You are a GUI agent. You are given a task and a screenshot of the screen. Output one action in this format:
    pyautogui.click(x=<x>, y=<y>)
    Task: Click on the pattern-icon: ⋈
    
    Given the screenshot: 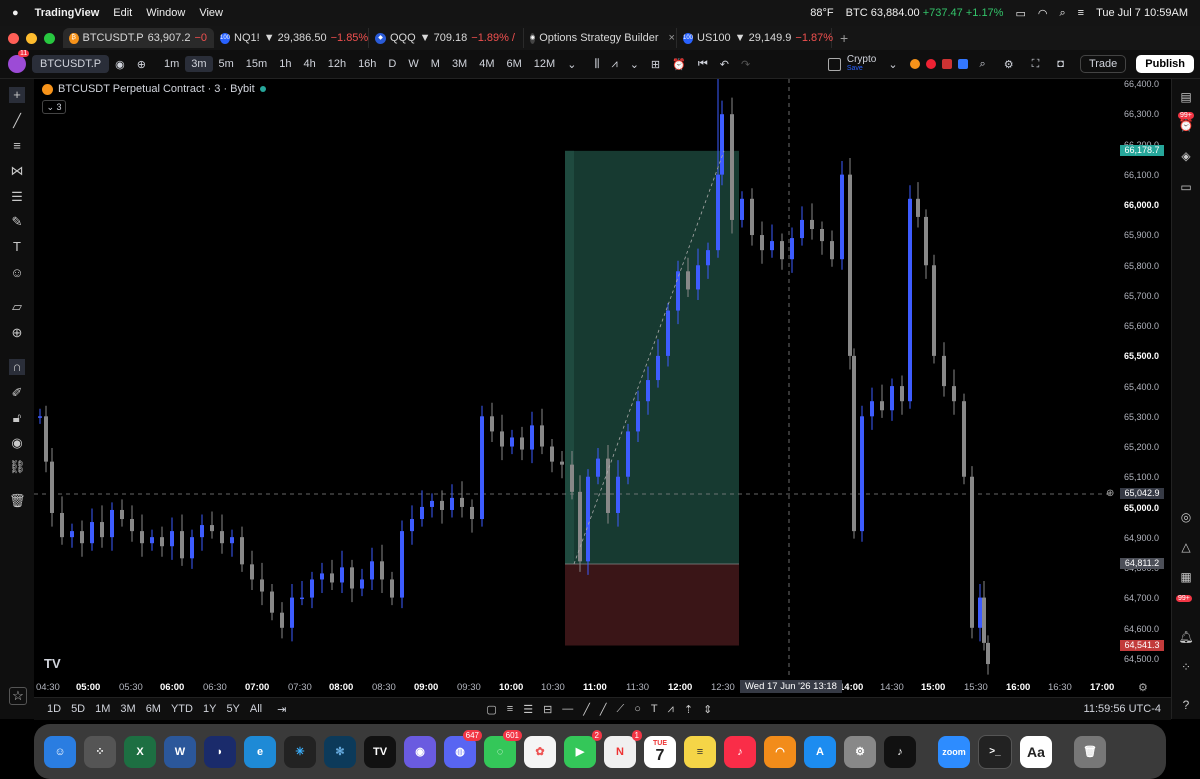 What is the action you would take?
    pyautogui.click(x=17, y=171)
    